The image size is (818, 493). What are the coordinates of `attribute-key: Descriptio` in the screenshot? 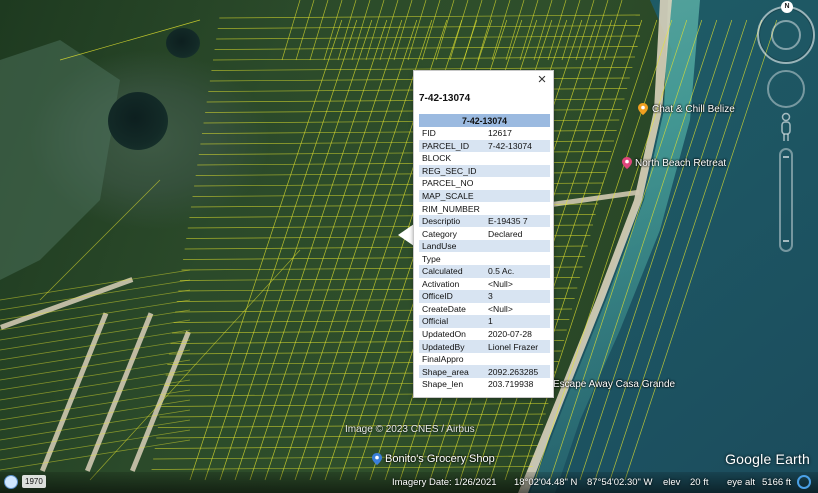 It's located at (452, 221).